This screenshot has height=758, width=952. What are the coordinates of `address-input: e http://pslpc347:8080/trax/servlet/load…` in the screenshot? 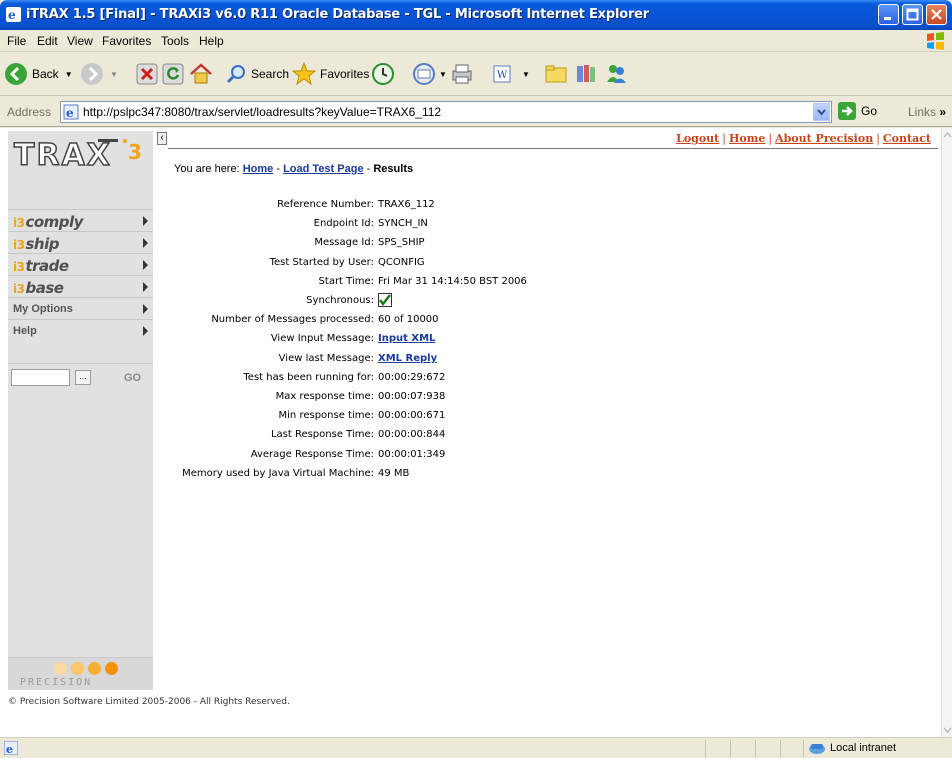 It's located at (446, 112).